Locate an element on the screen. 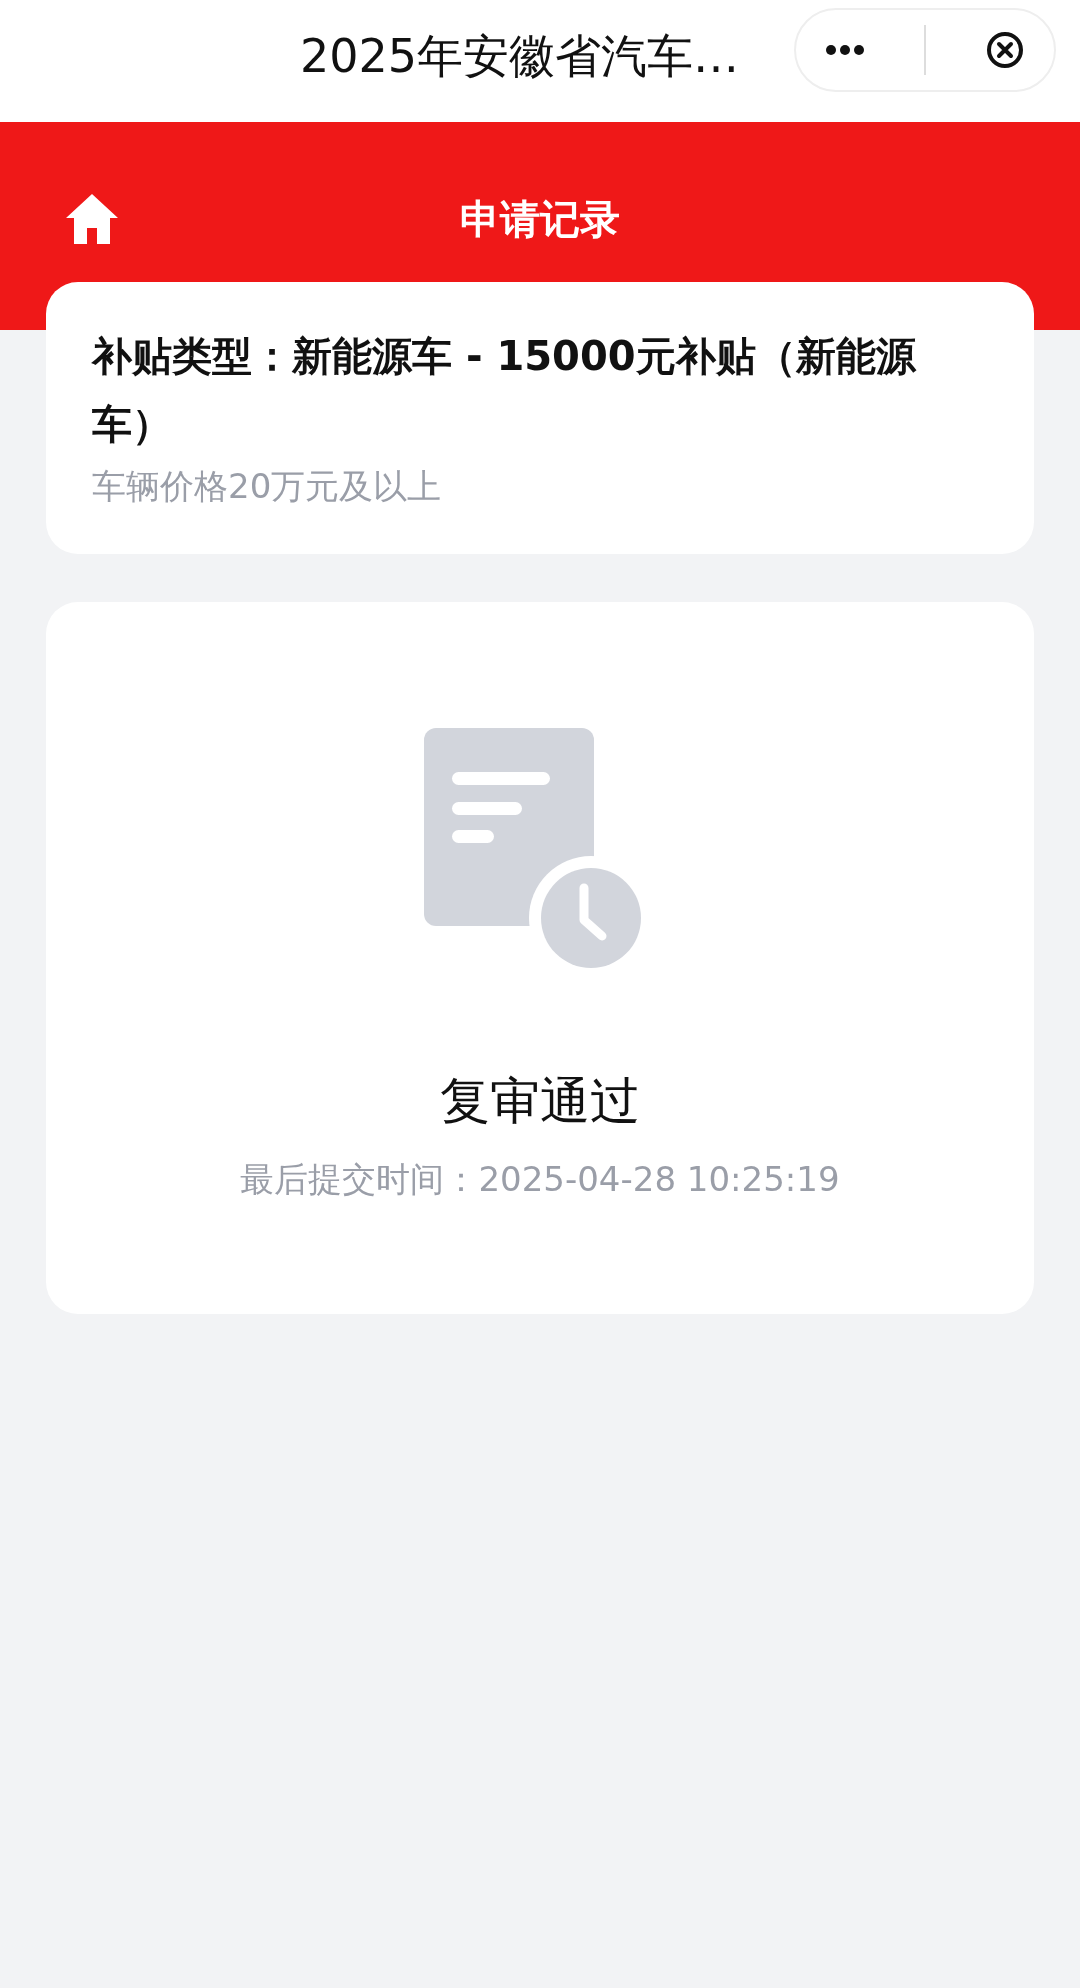 The image size is (1080, 1988). subsidy-type: 补贴类型：新能源车 - 15000元补贴（新能源车） is located at coordinates (505, 390).